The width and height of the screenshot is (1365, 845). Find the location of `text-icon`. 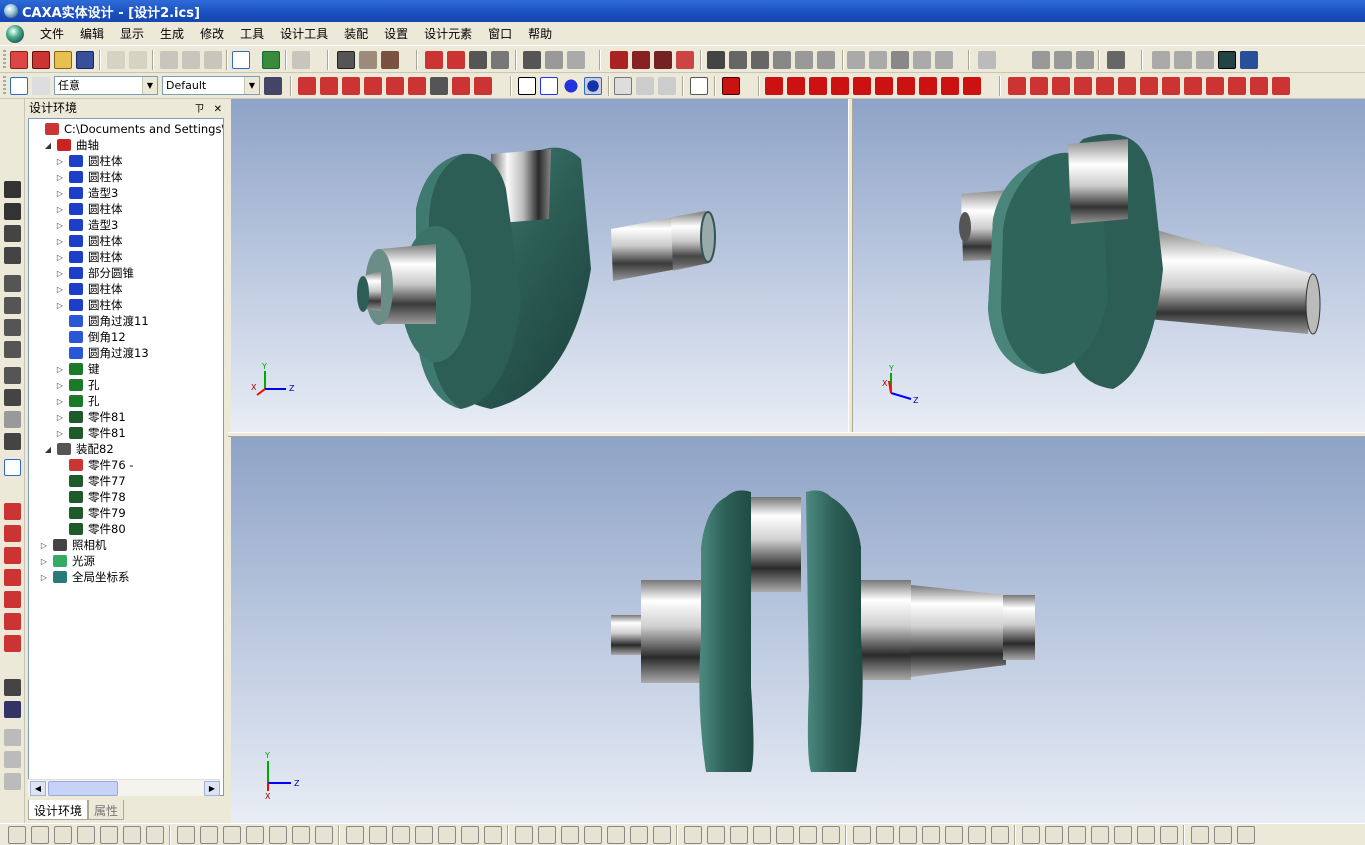

text-icon is located at coordinates (532, 60).